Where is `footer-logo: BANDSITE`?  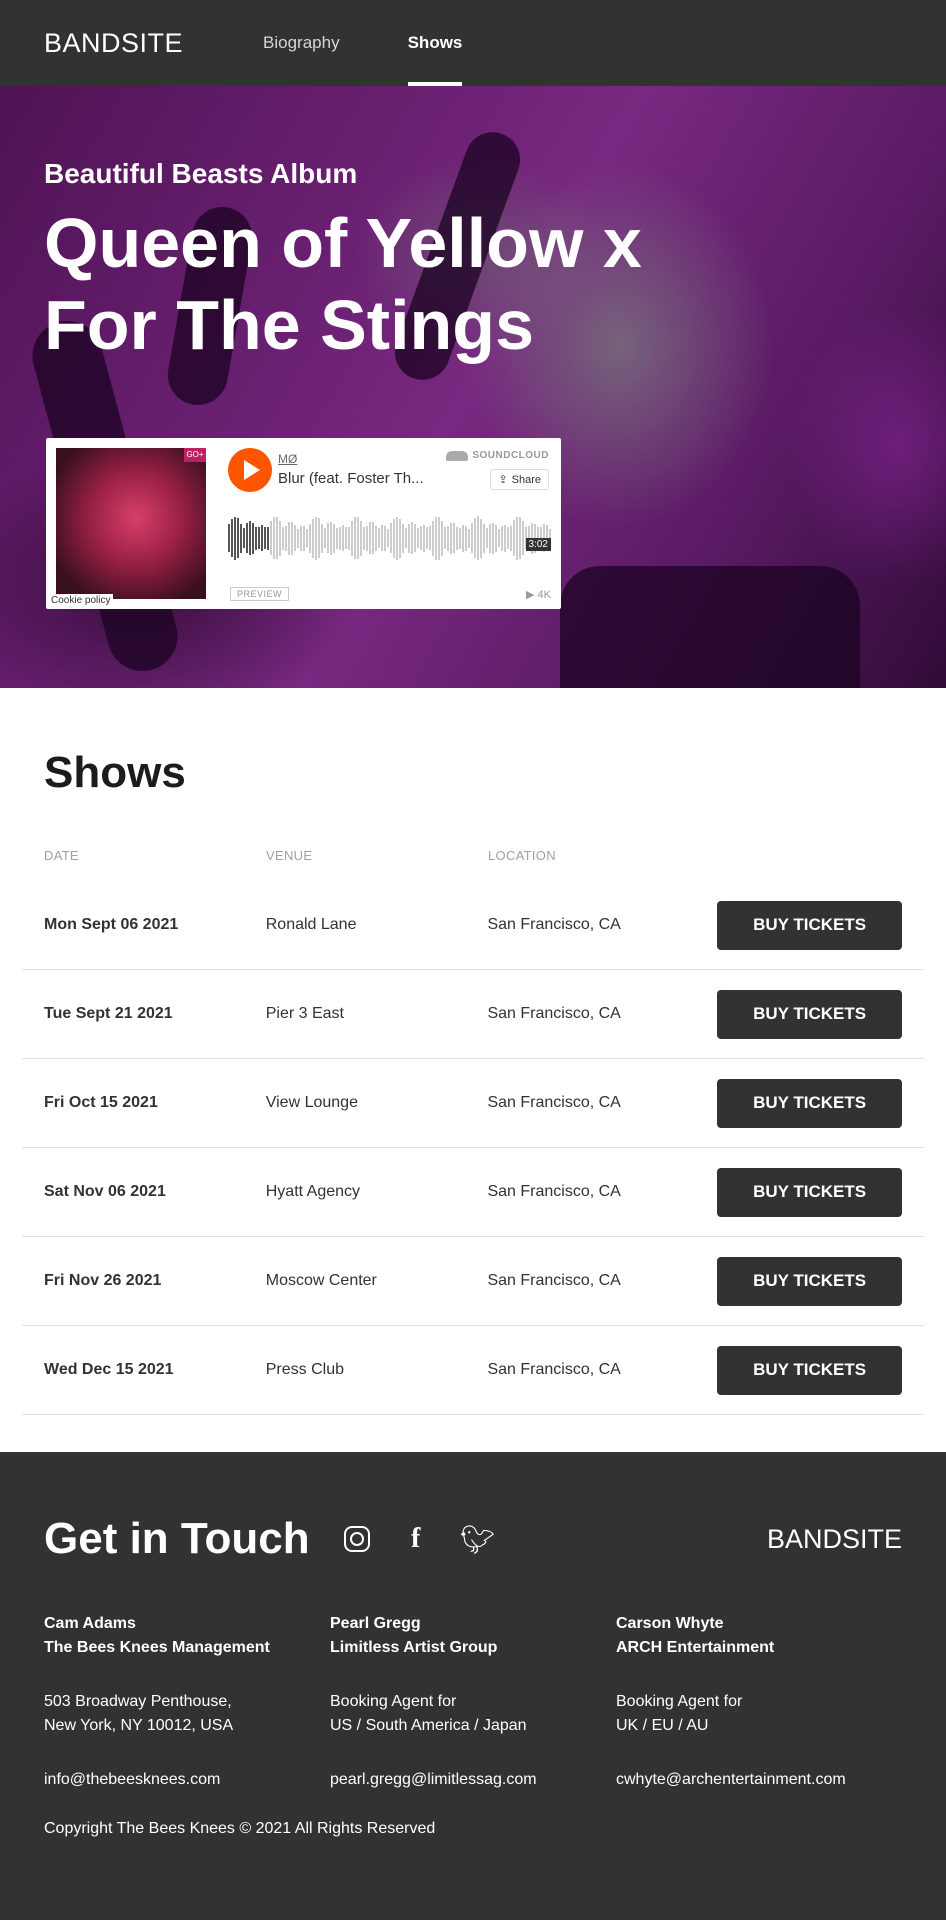 footer-logo: BANDSITE is located at coordinates (834, 1539).